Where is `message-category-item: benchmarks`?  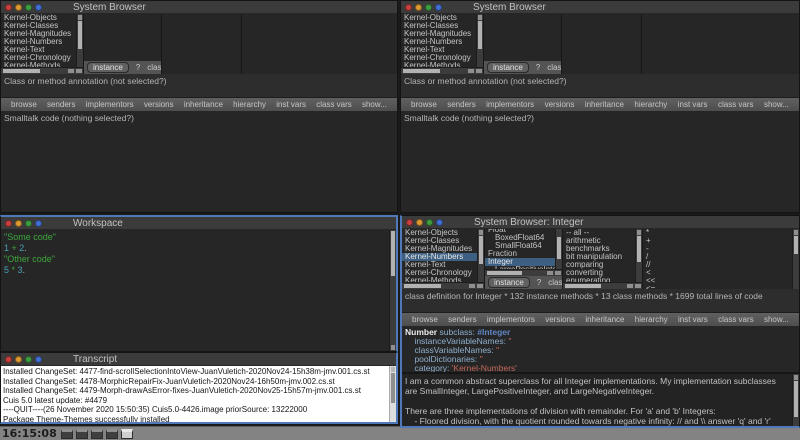 message-category-item: benchmarks is located at coordinates (602, 249).